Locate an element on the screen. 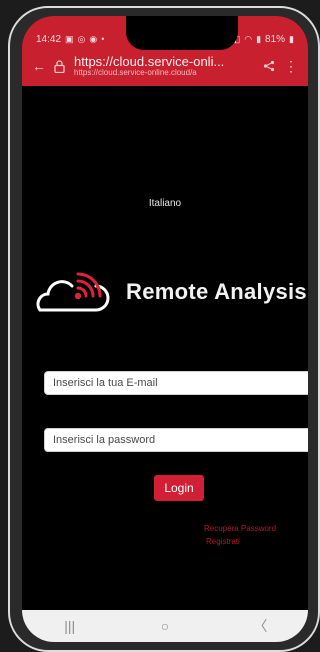 Image resolution: width=320 pixels, height=652 pixels. home-icon: ○ is located at coordinates (165, 626).